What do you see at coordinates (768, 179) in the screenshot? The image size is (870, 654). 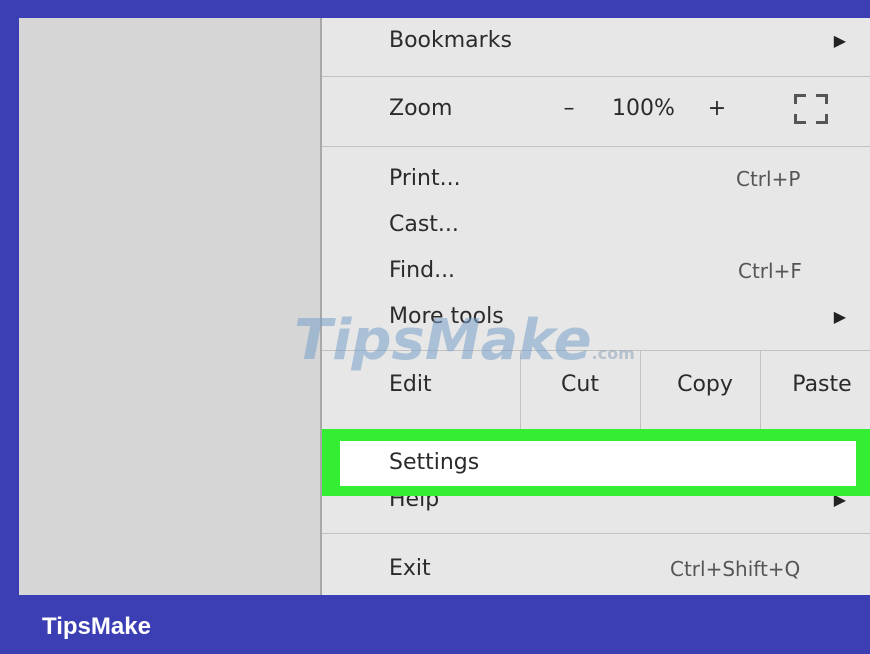 I see `shortcut-label: Ctrl+P` at bounding box center [768, 179].